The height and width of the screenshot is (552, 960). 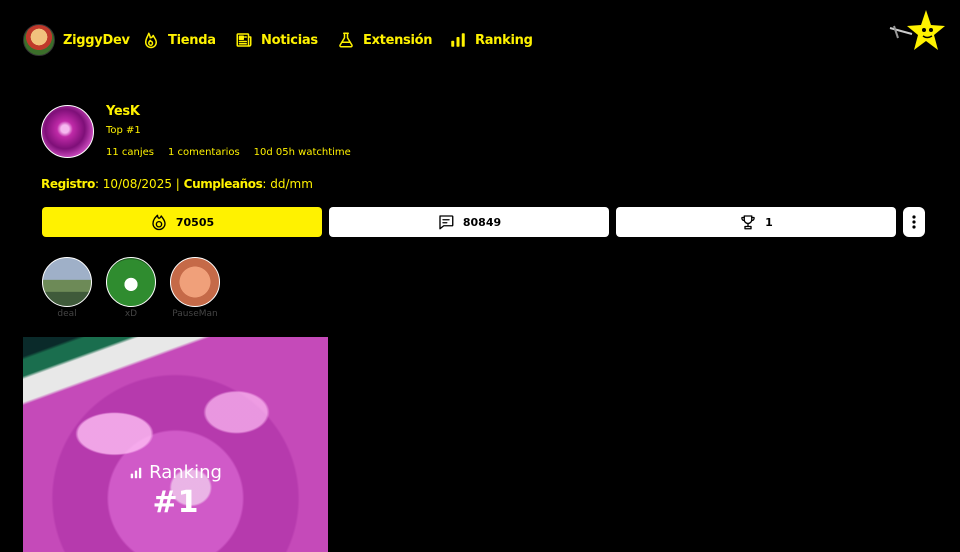 I want to click on nav-item-tienda: Tienda, so click(x=179, y=40).